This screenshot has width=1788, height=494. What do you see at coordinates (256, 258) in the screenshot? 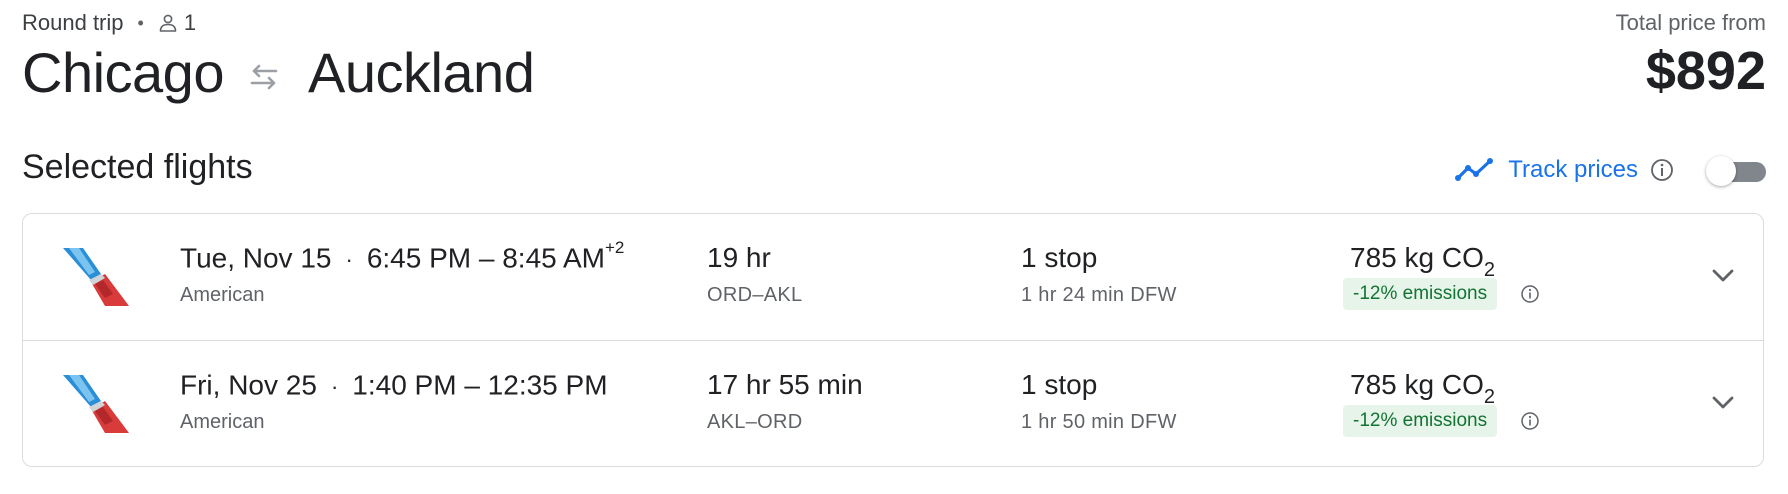
I see `flight-date: Tue, Nov 15` at bounding box center [256, 258].